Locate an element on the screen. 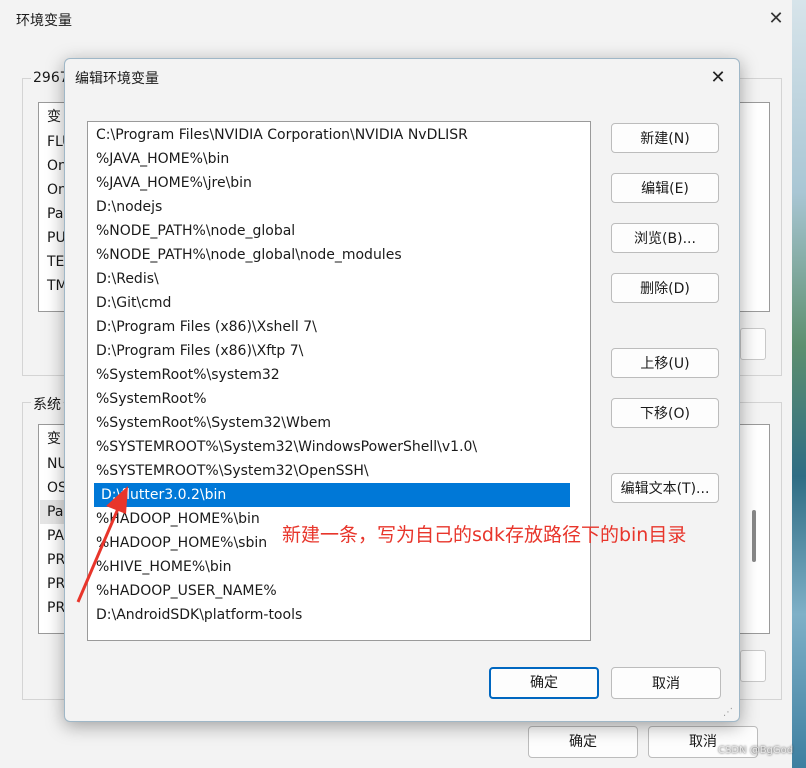 The image size is (806, 768). list-item: D:\AndroidSDK\platform-tools is located at coordinates (329, 615).